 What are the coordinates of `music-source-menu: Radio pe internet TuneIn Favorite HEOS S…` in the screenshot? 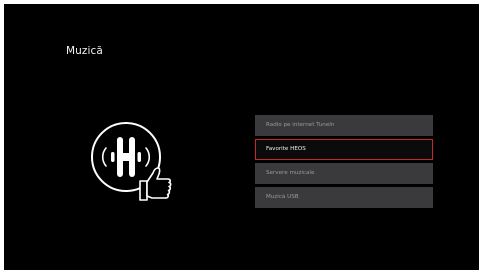 It's located at (344, 163).